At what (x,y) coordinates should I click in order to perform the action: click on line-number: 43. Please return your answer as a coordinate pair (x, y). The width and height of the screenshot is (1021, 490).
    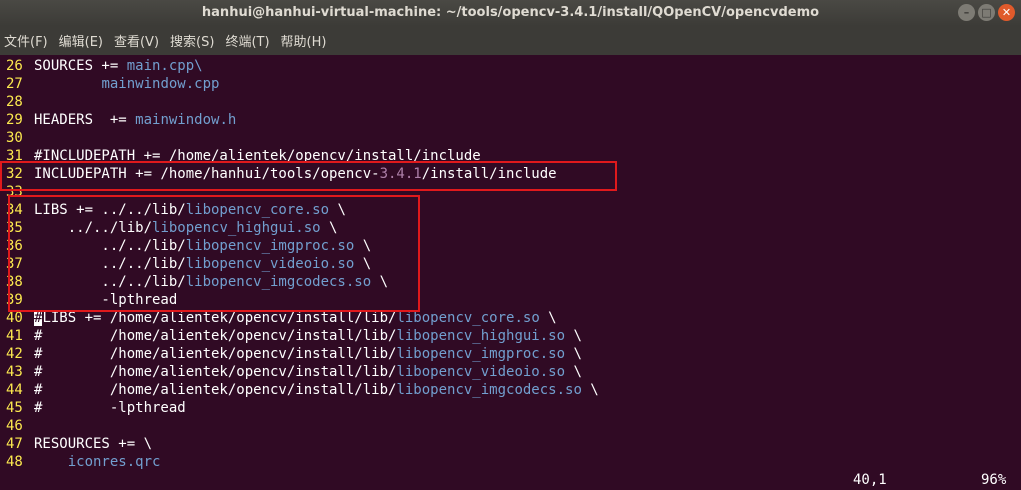
    Looking at the image, I should click on (14, 372).